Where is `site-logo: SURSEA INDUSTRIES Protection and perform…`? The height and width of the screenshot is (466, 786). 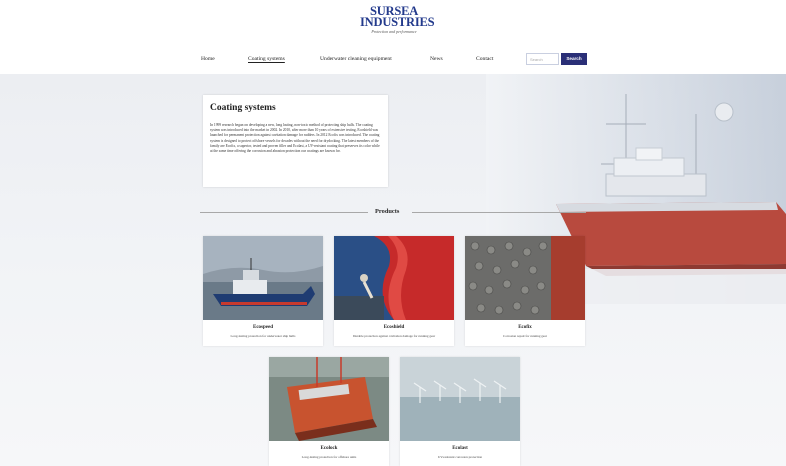 site-logo: SURSEA INDUSTRIES Protection and perform… is located at coordinates (397, 19).